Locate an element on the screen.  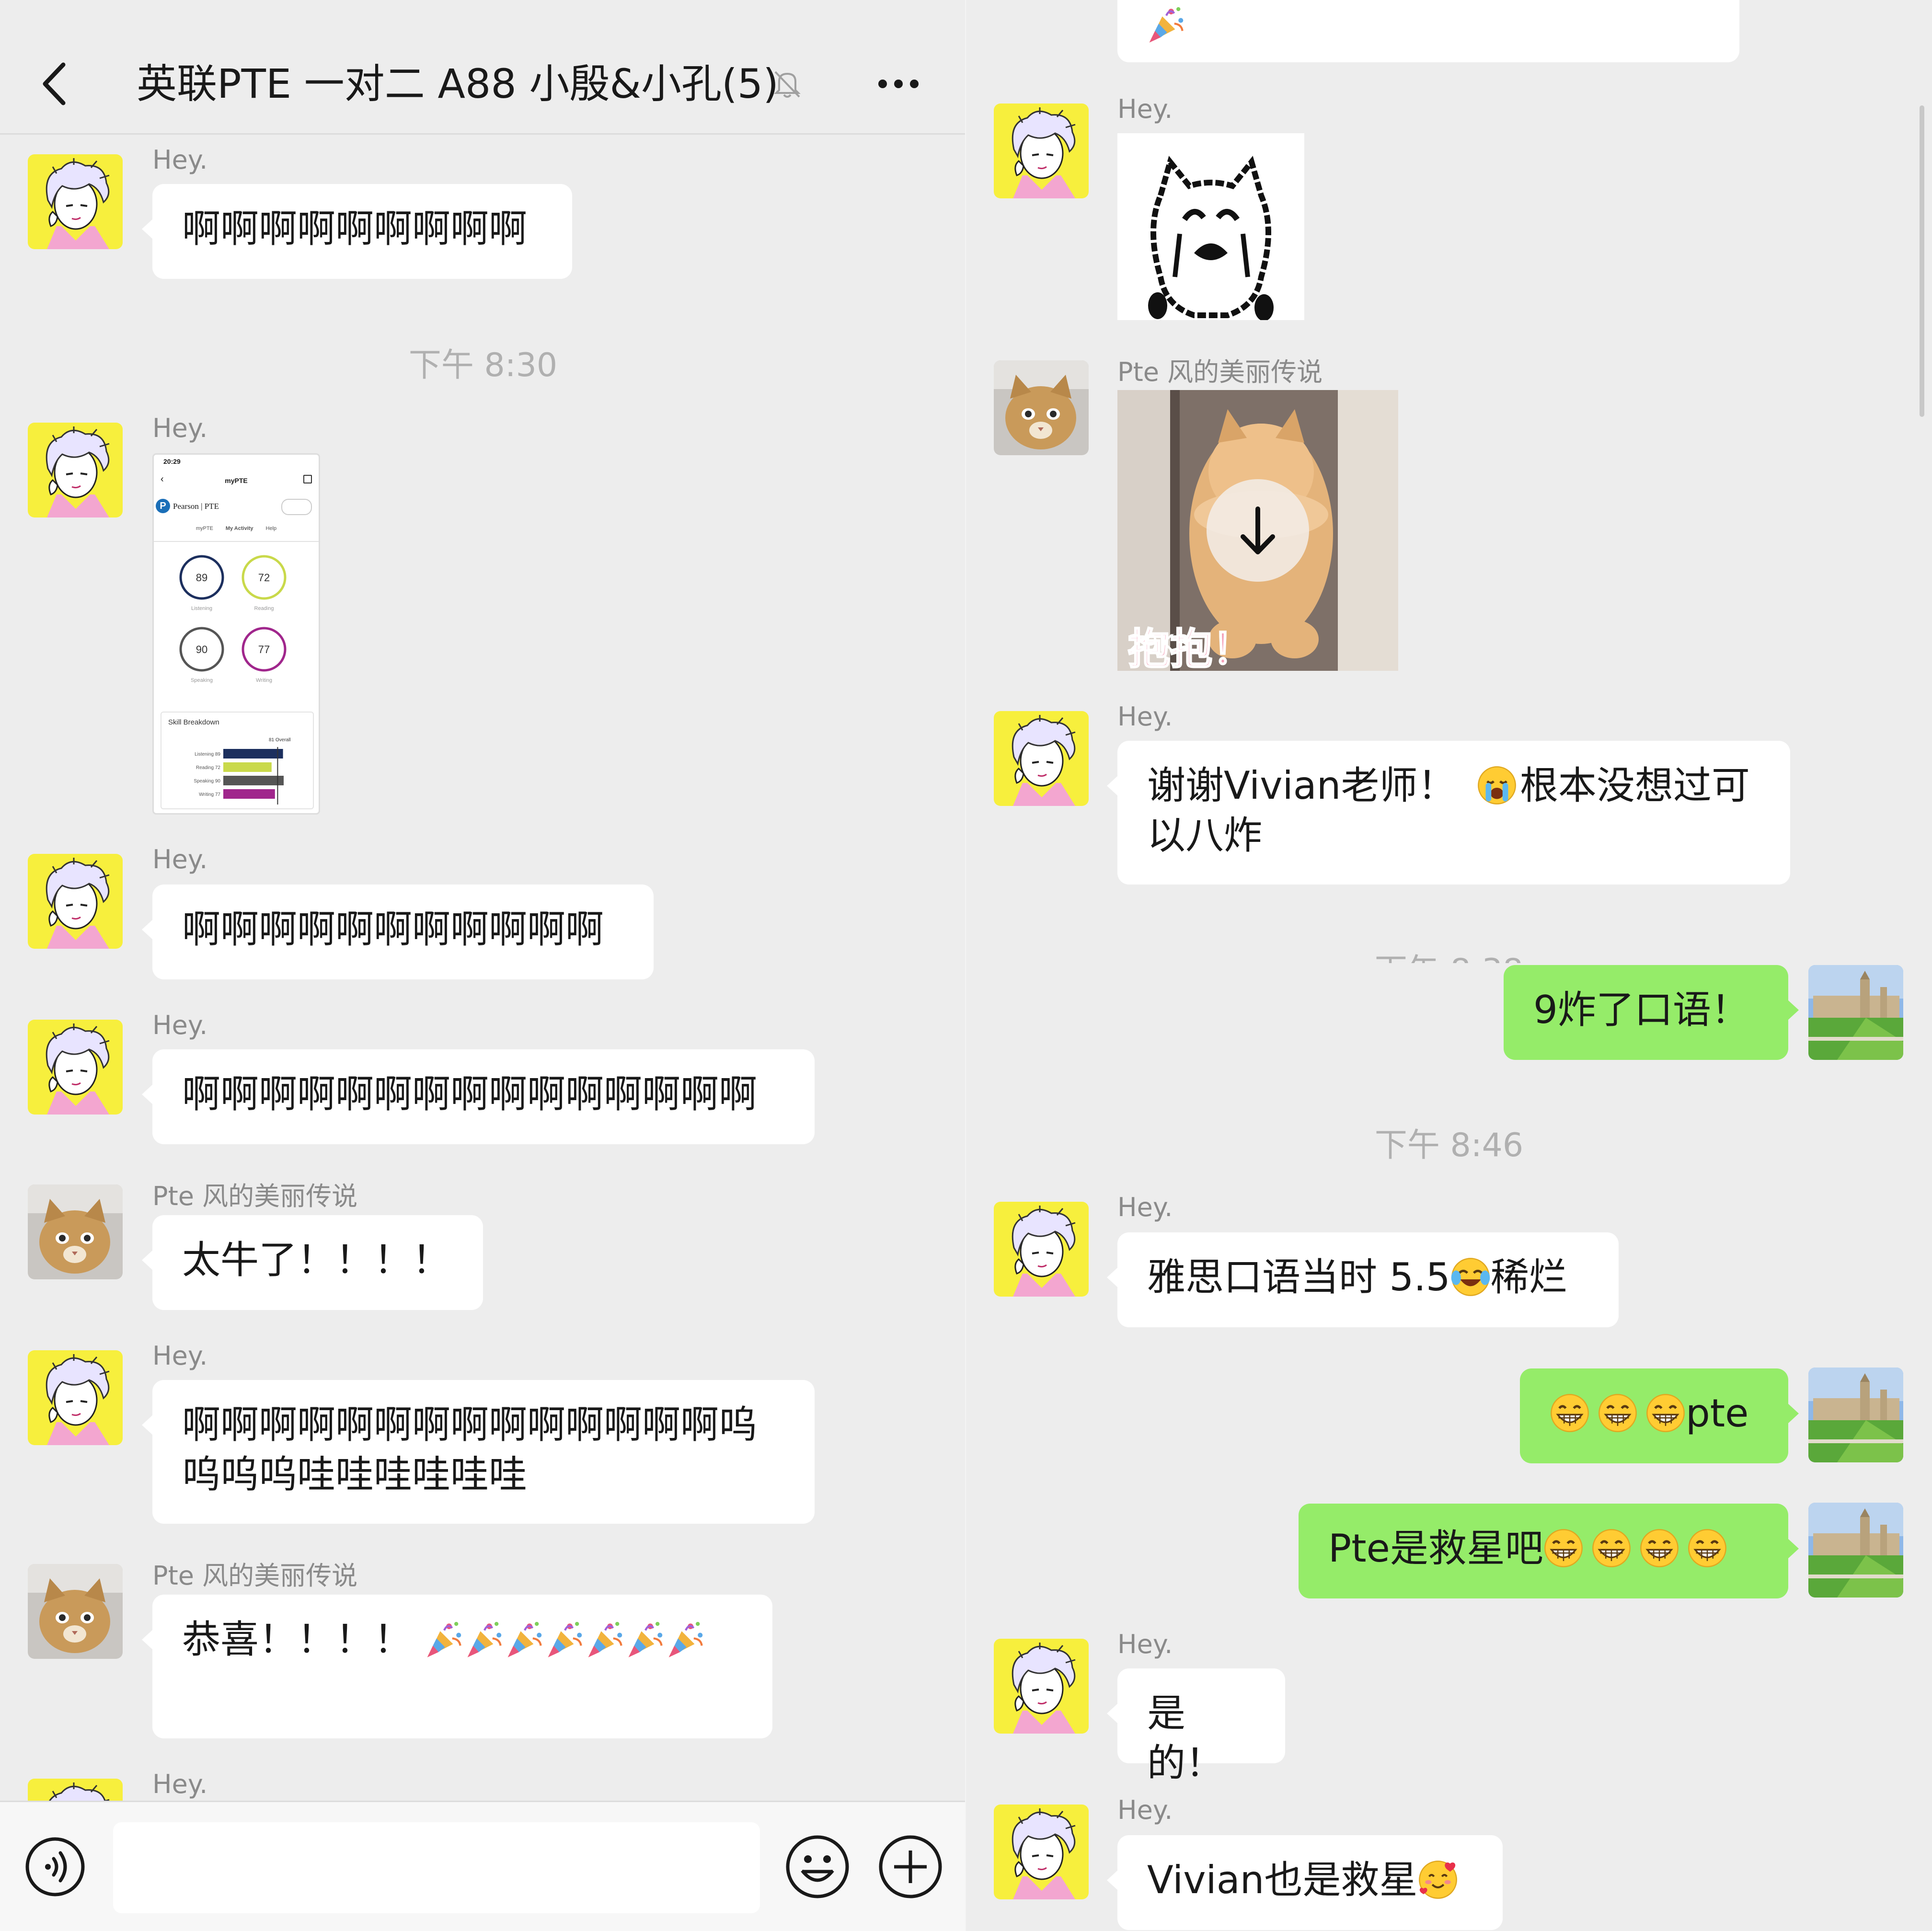
crying-cat-sticker is located at coordinates (1210, 226).